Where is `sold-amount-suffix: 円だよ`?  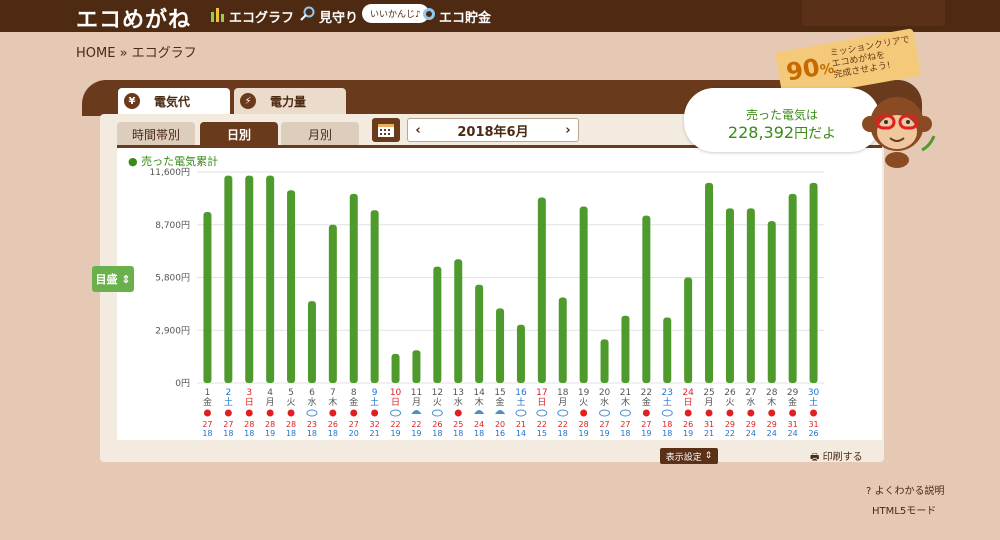 sold-amount-suffix: 円だよ is located at coordinates (815, 134).